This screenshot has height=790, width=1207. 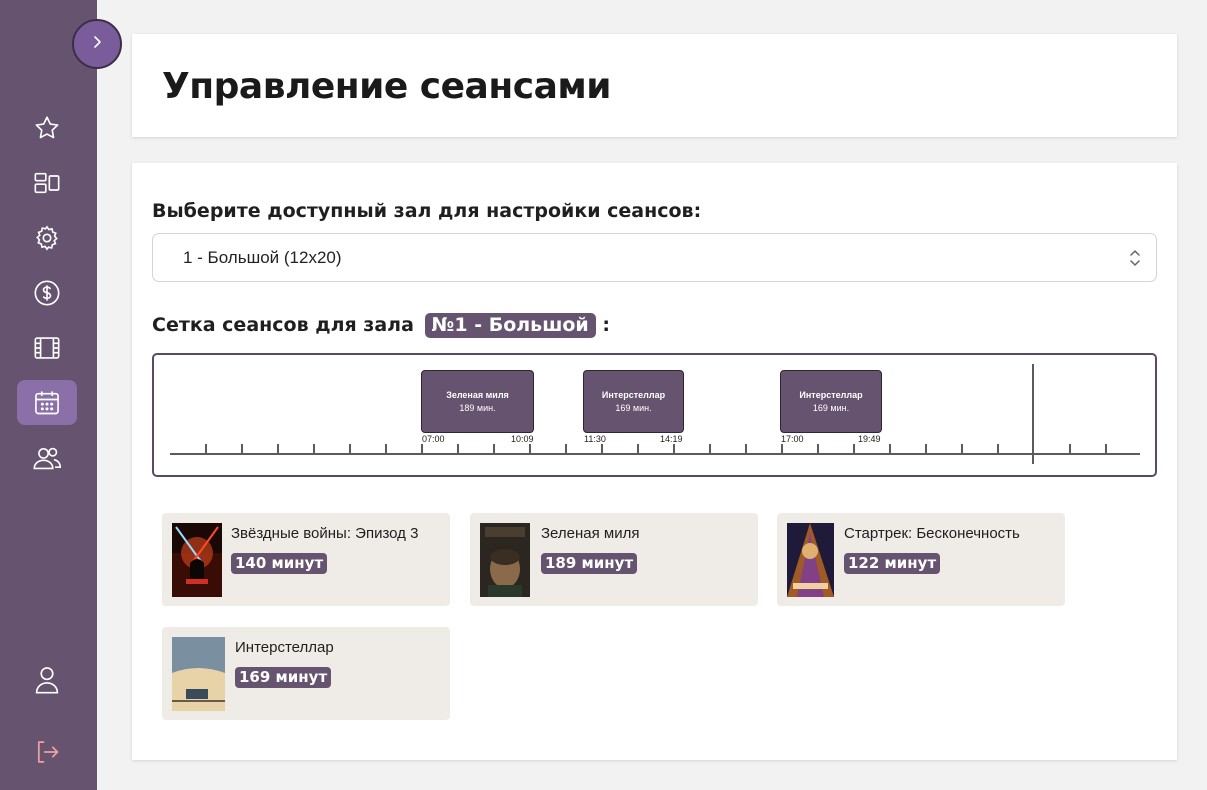 What do you see at coordinates (595, 439) in the screenshot?
I see `session-start-time: 11:30` at bounding box center [595, 439].